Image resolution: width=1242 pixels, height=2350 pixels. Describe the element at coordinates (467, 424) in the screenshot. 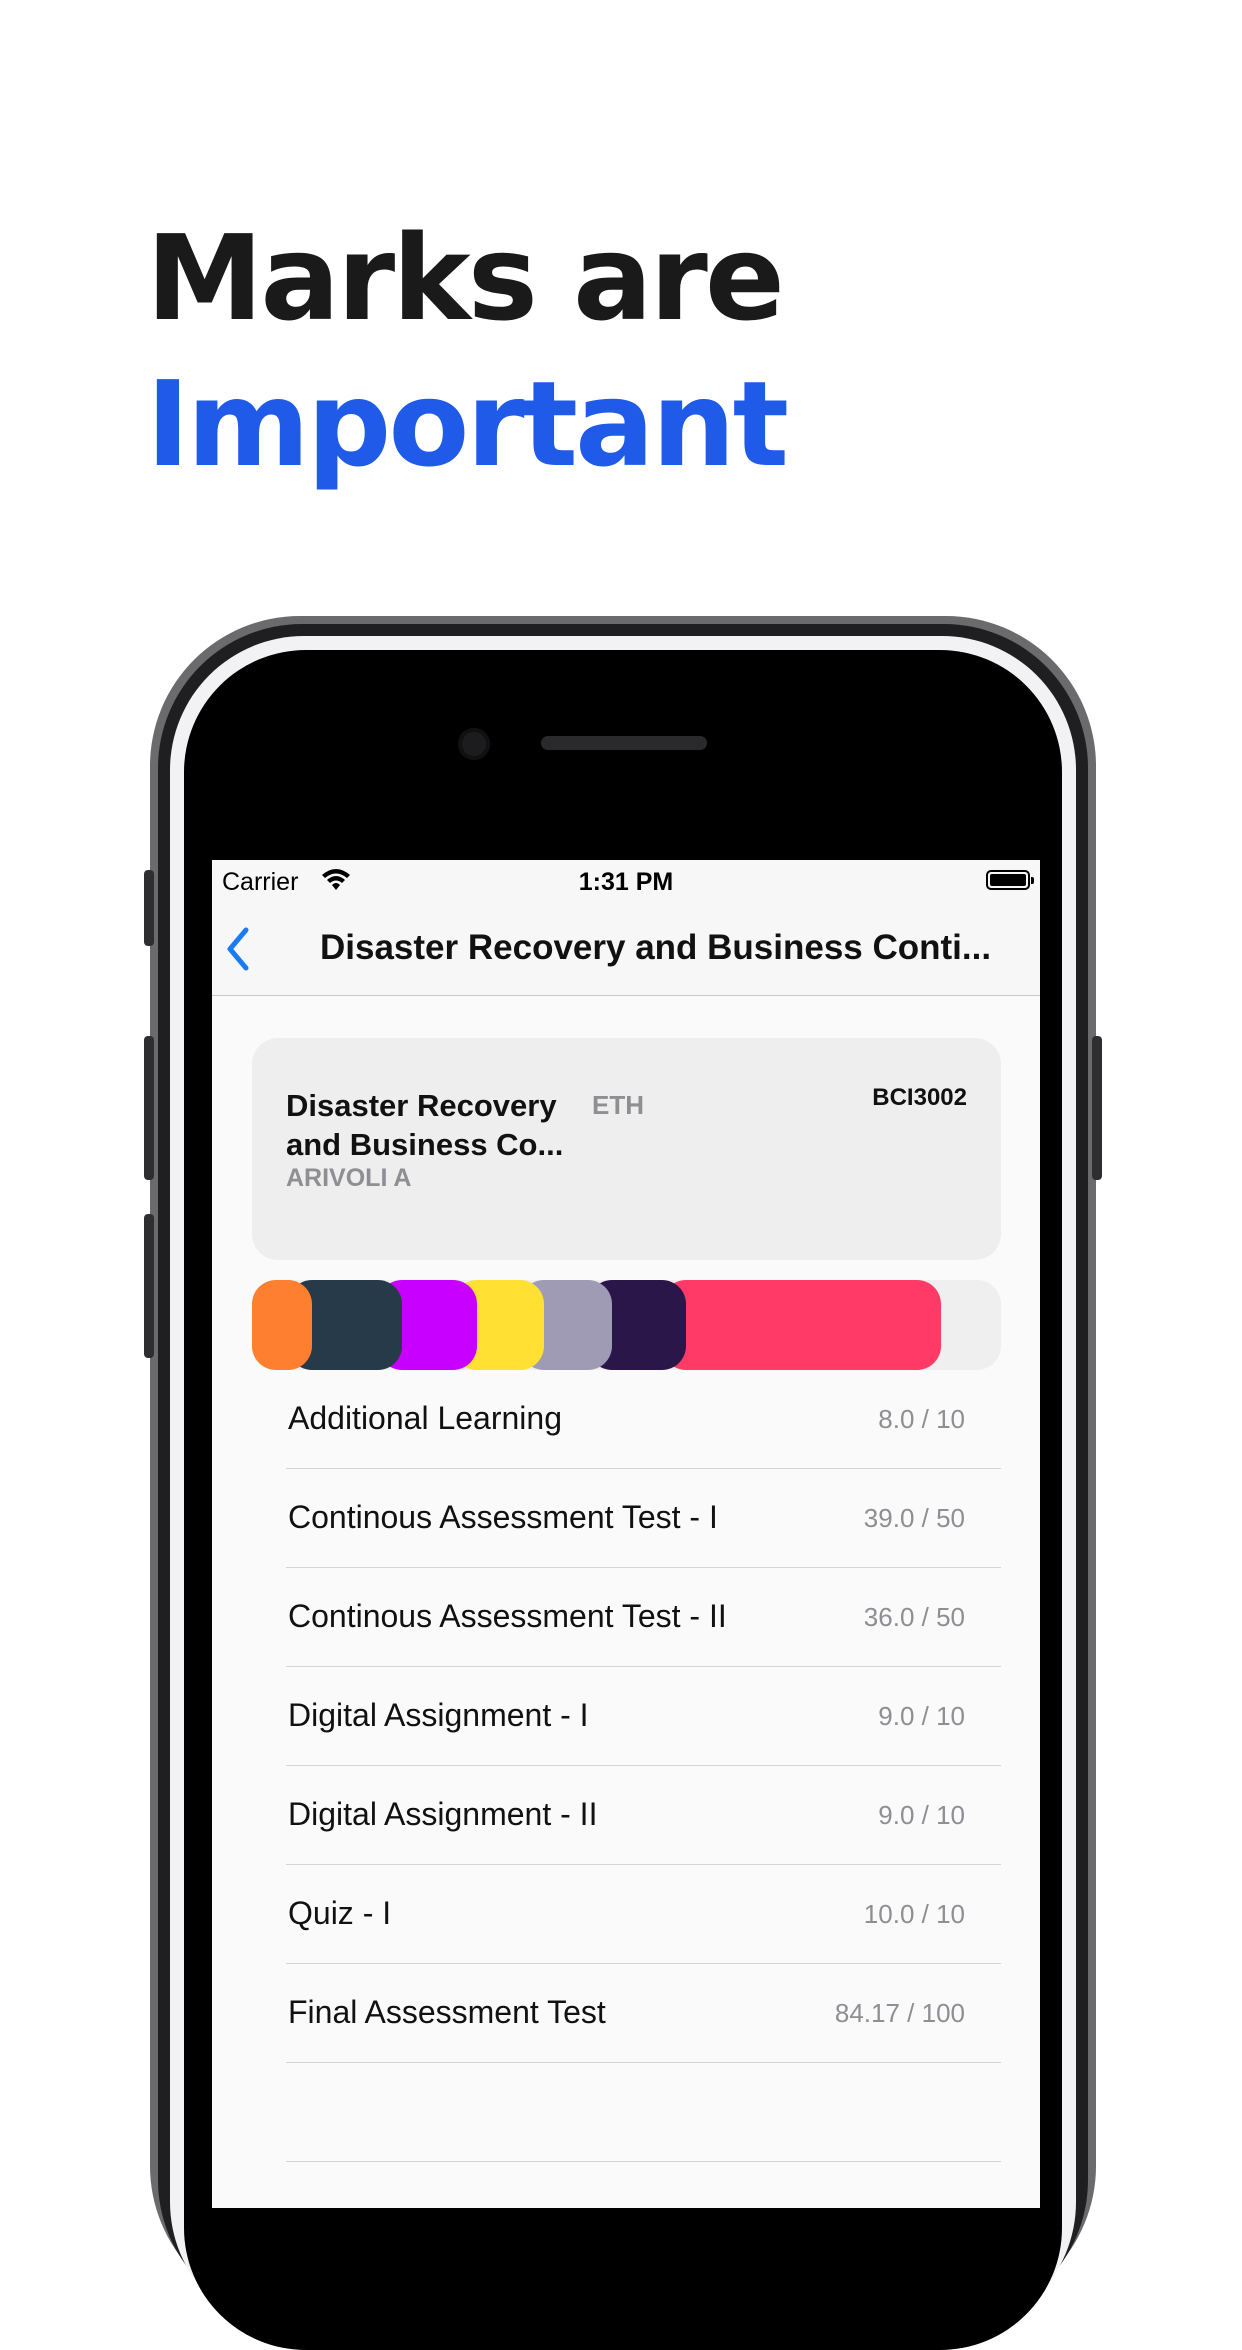

I see `headline-line-2: Important` at that location.